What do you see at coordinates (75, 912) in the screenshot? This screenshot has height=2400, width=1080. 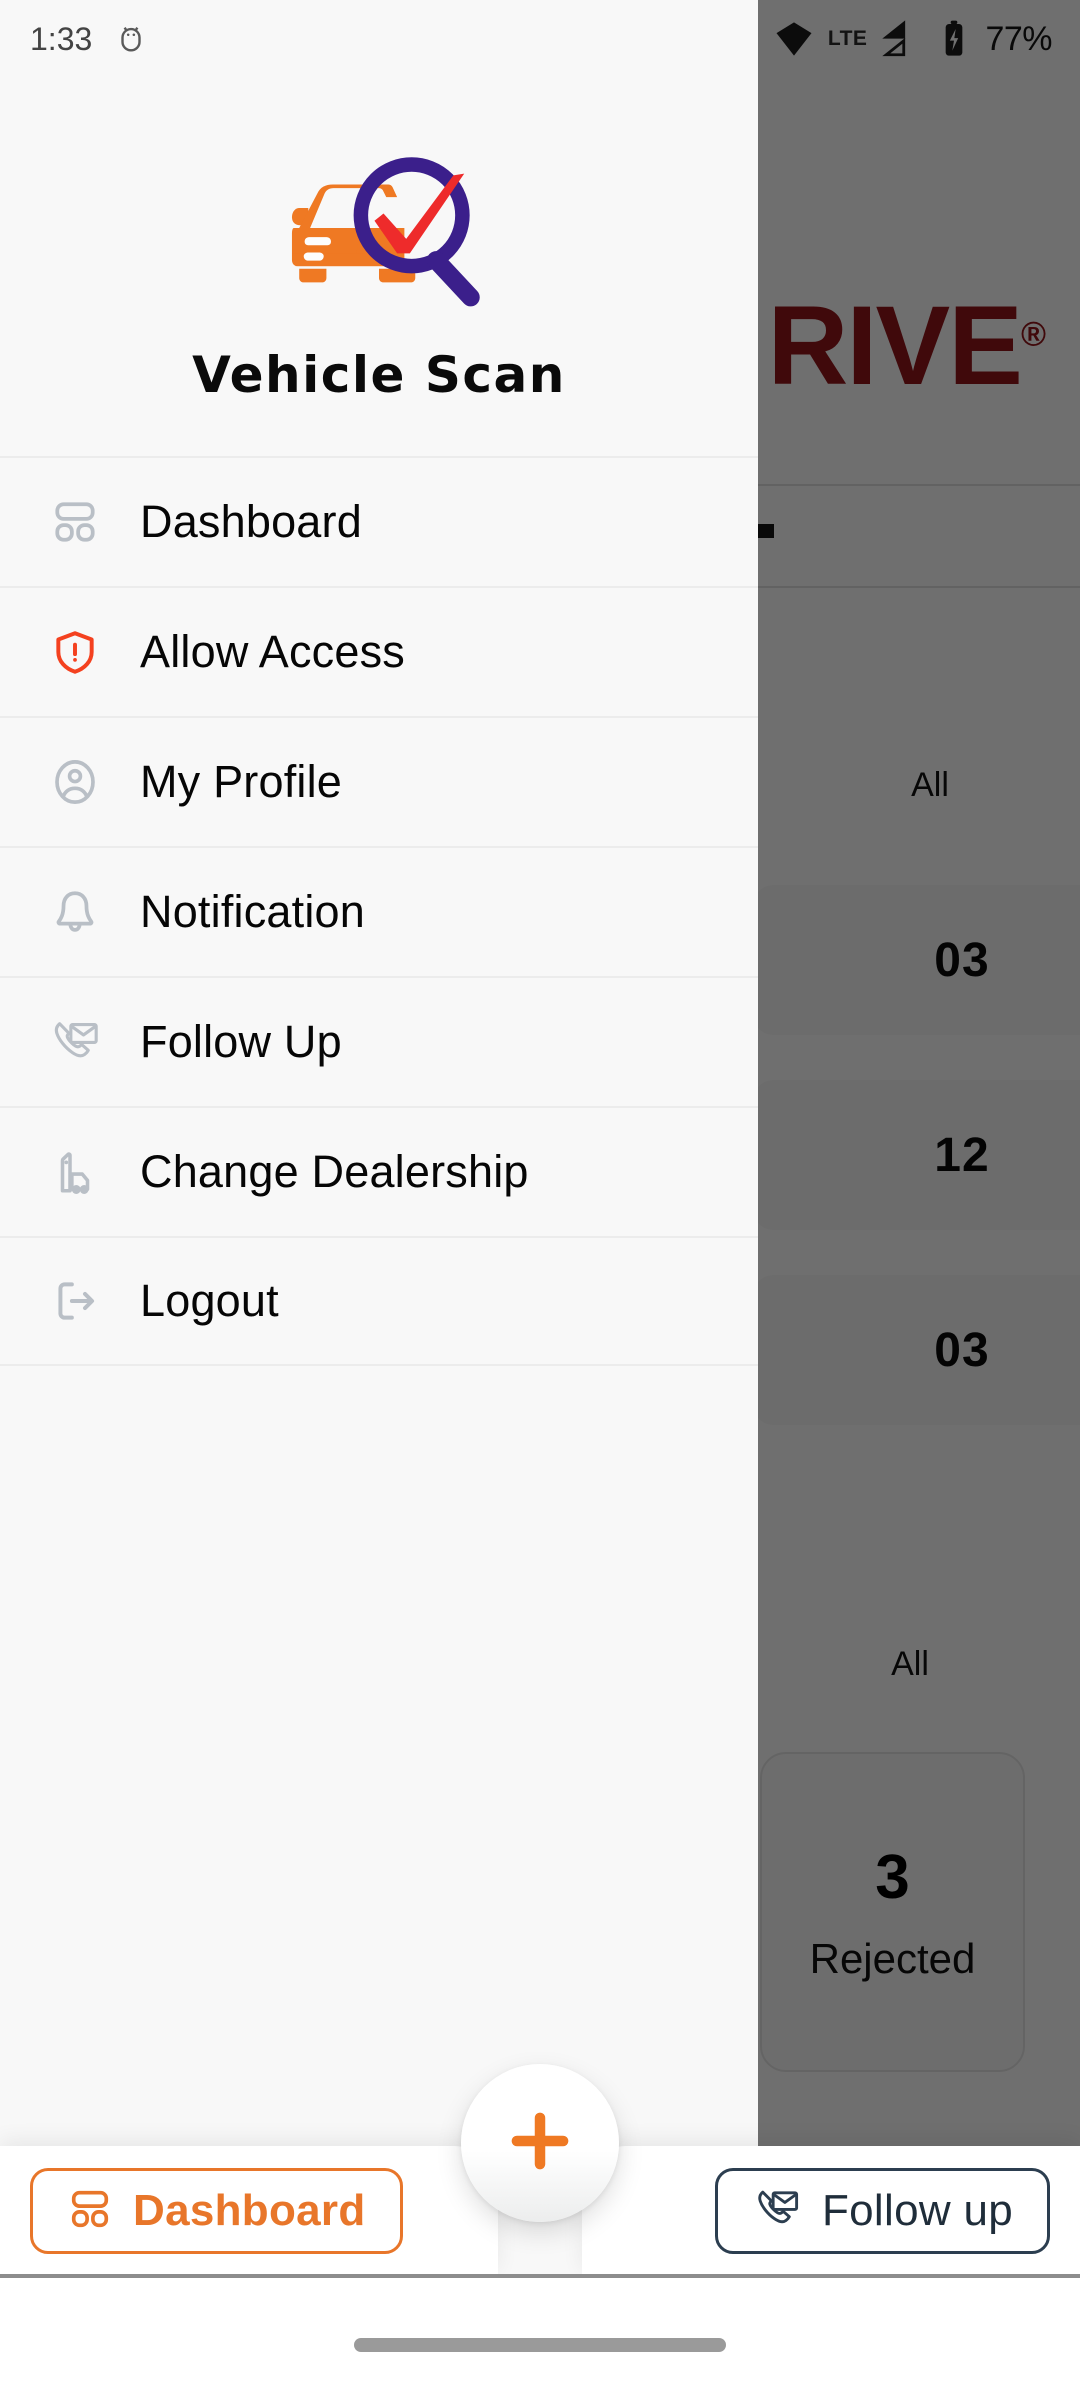 I see `bell-icon` at bounding box center [75, 912].